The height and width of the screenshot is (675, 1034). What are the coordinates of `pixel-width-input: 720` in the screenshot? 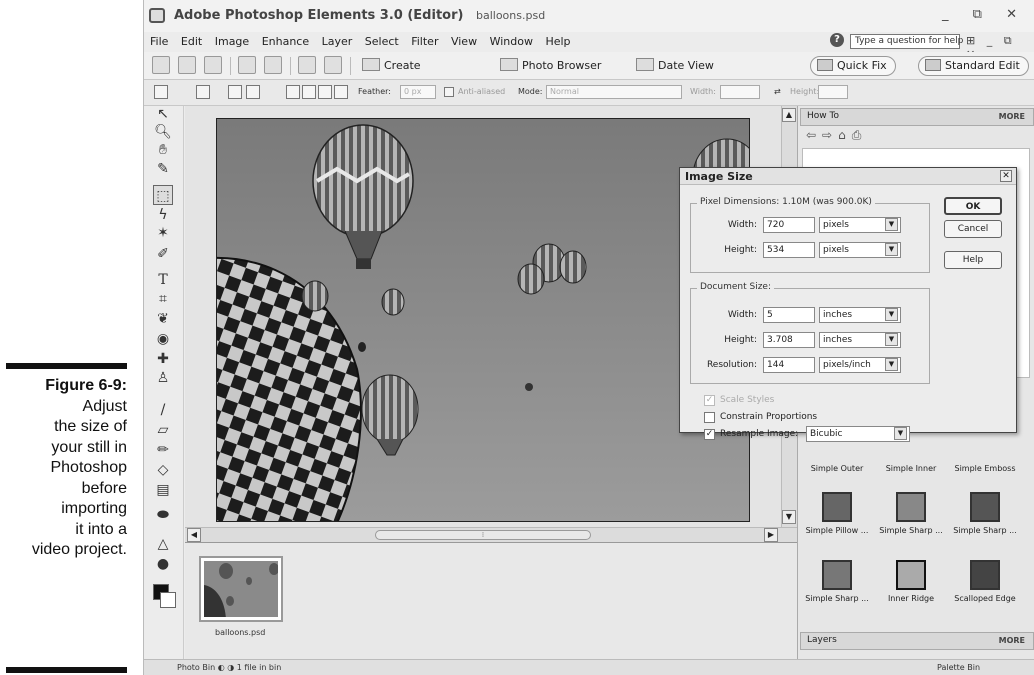 It's located at (789, 225).